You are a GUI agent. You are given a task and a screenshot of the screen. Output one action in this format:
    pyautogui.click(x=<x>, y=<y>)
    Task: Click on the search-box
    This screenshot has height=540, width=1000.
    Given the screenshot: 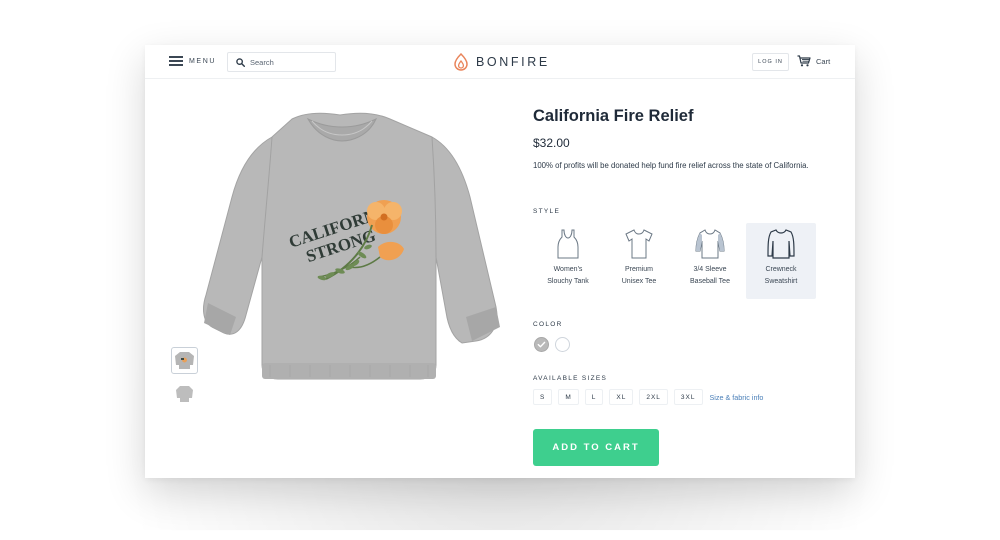 What is the action you would take?
    pyautogui.click(x=281, y=62)
    